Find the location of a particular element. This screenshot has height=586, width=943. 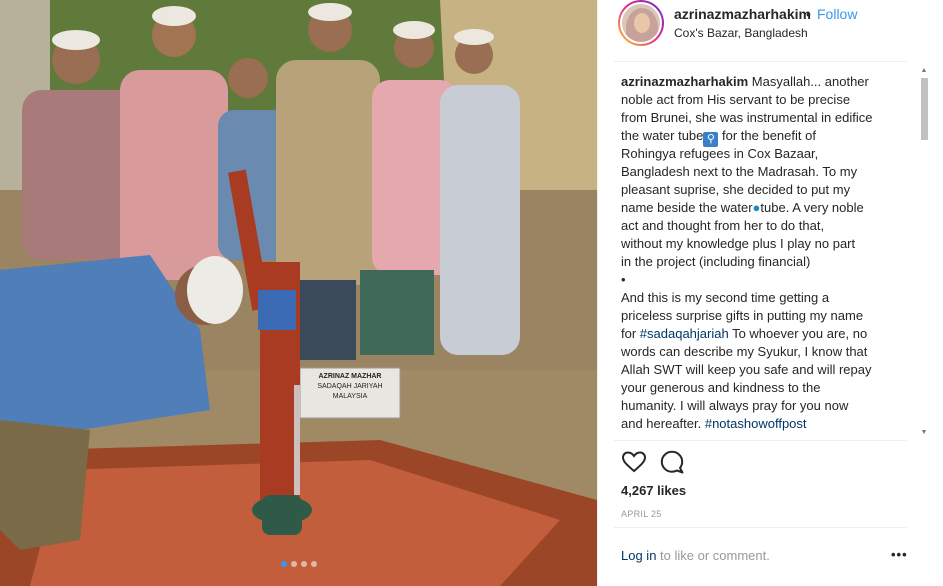

scroll-up-arrow-icon: ▲ is located at coordinates (924, 71).